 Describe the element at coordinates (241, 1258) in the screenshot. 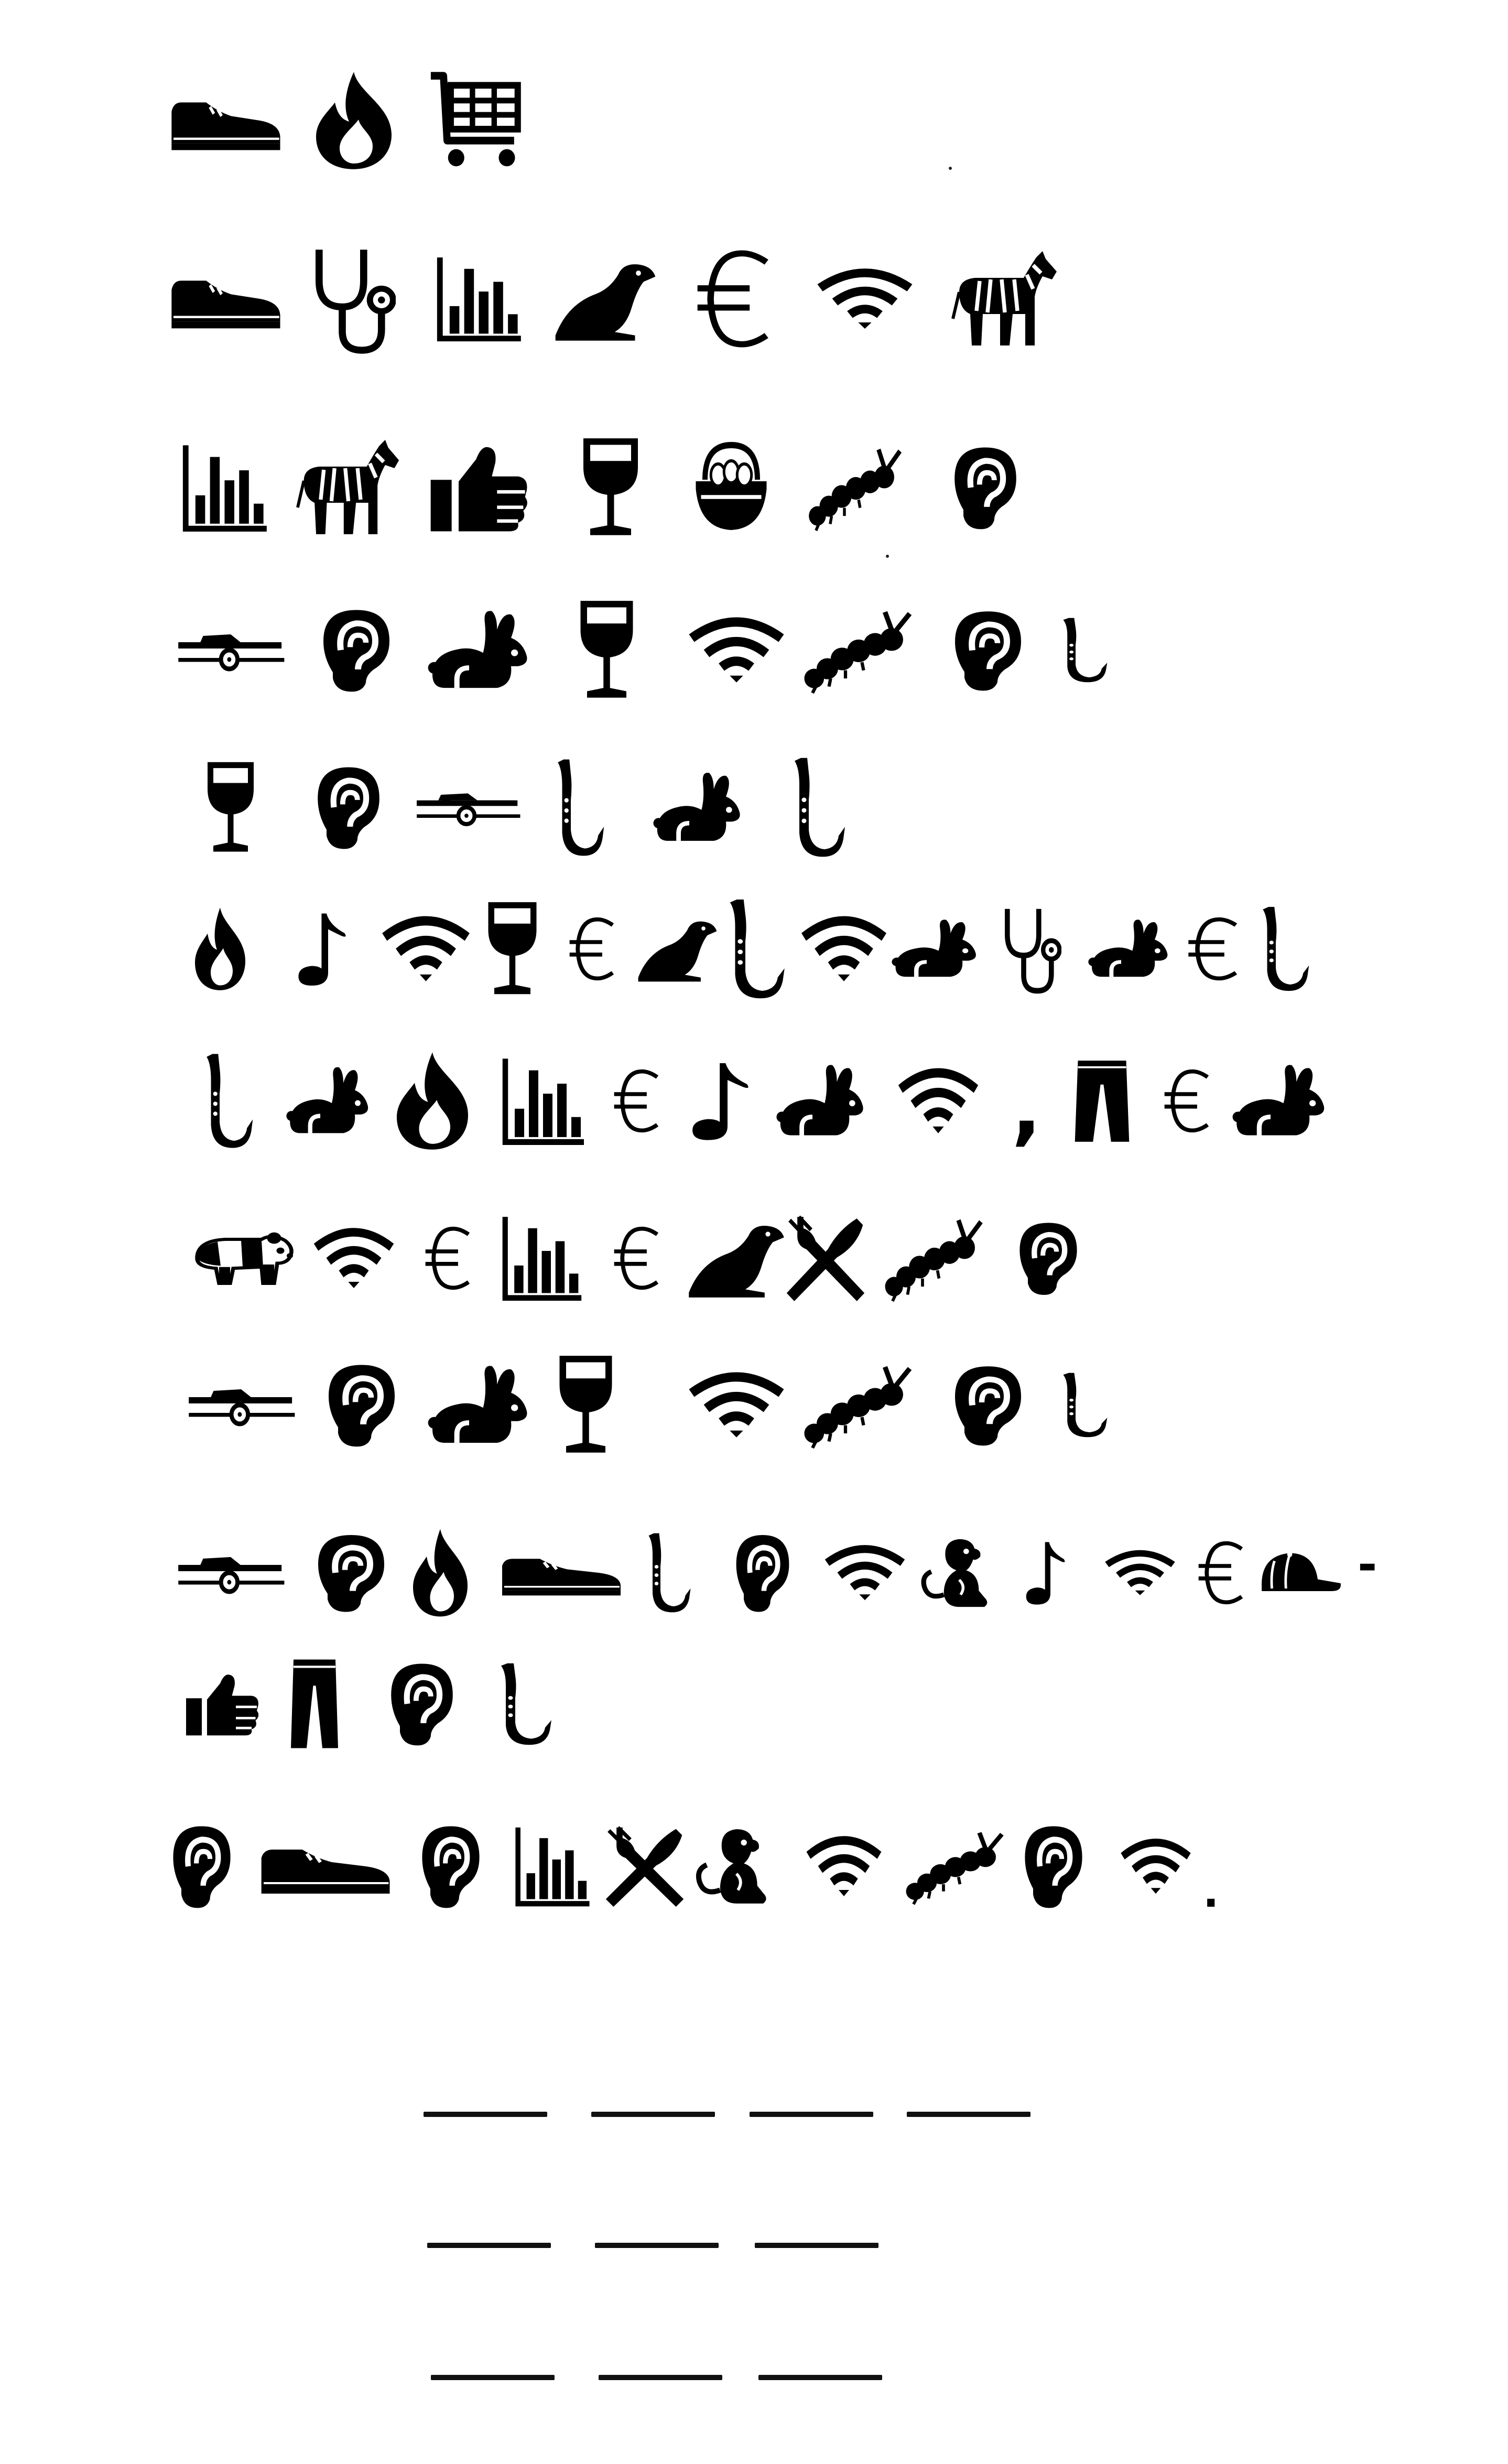

I see `panda-icon` at that location.